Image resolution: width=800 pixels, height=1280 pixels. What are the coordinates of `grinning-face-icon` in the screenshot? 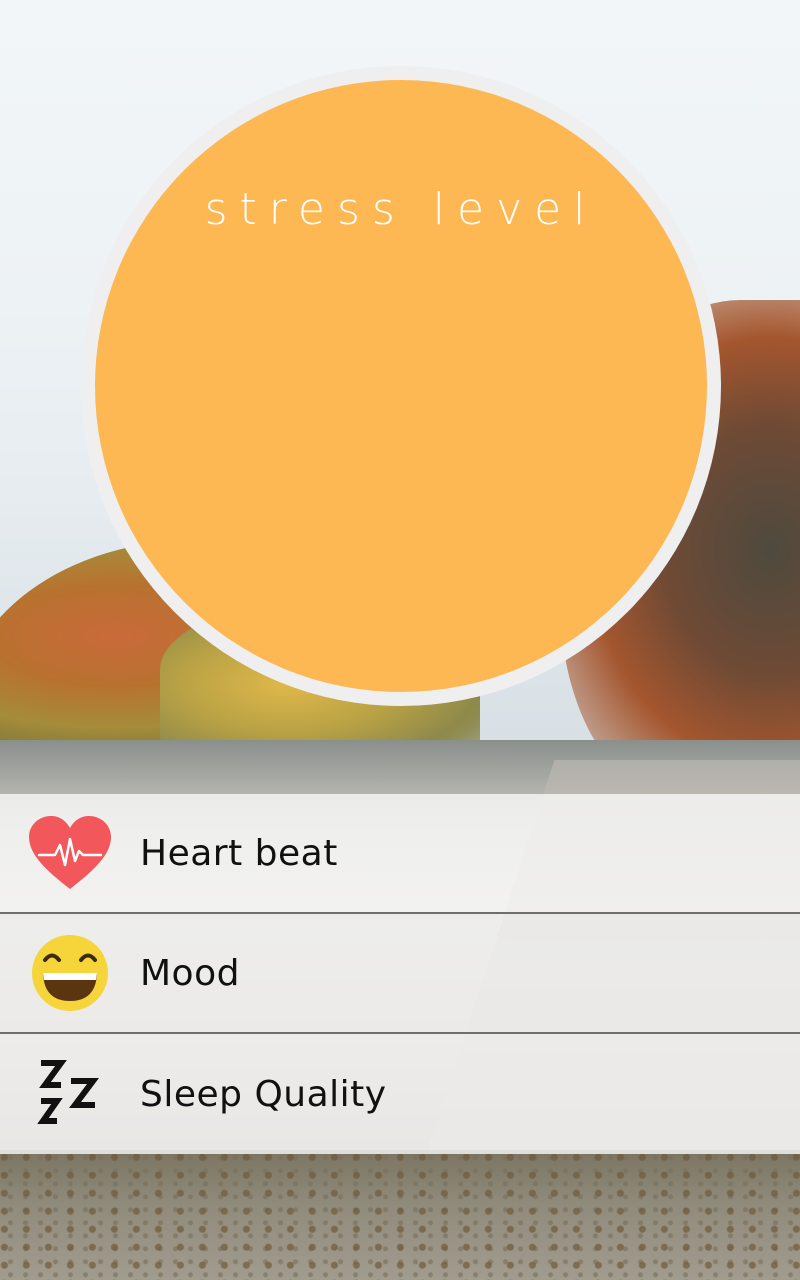 It's located at (70, 973).